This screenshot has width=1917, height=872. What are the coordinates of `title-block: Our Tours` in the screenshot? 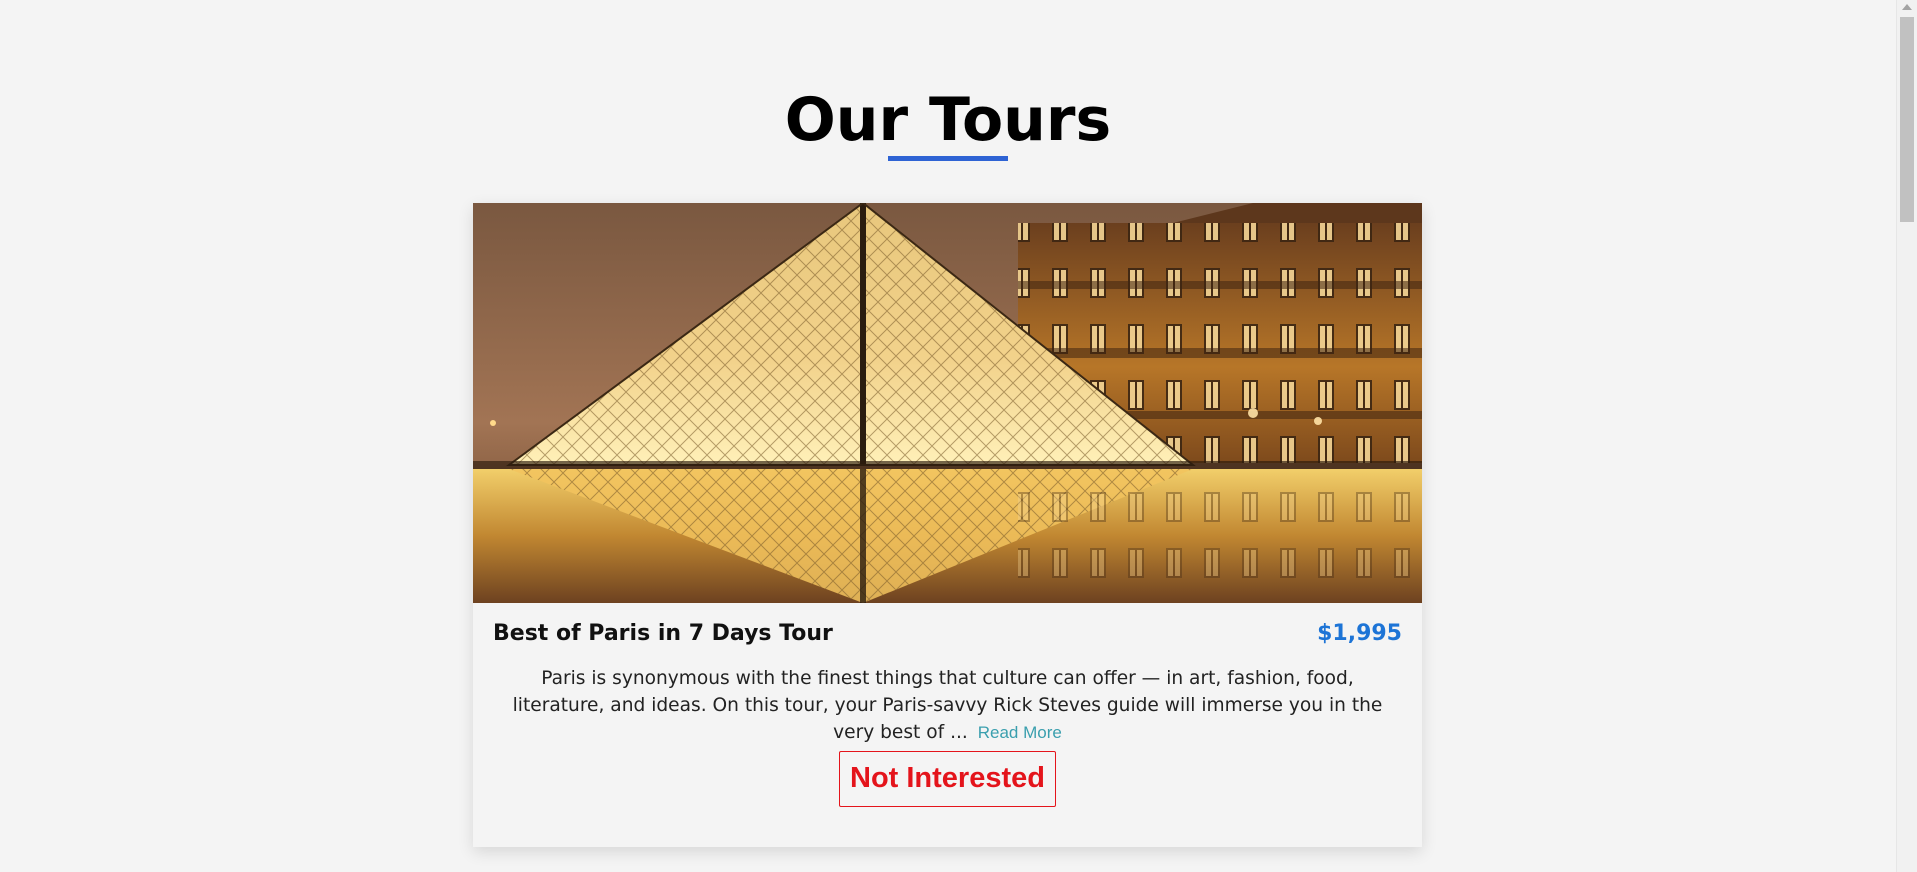 It's located at (948, 122).